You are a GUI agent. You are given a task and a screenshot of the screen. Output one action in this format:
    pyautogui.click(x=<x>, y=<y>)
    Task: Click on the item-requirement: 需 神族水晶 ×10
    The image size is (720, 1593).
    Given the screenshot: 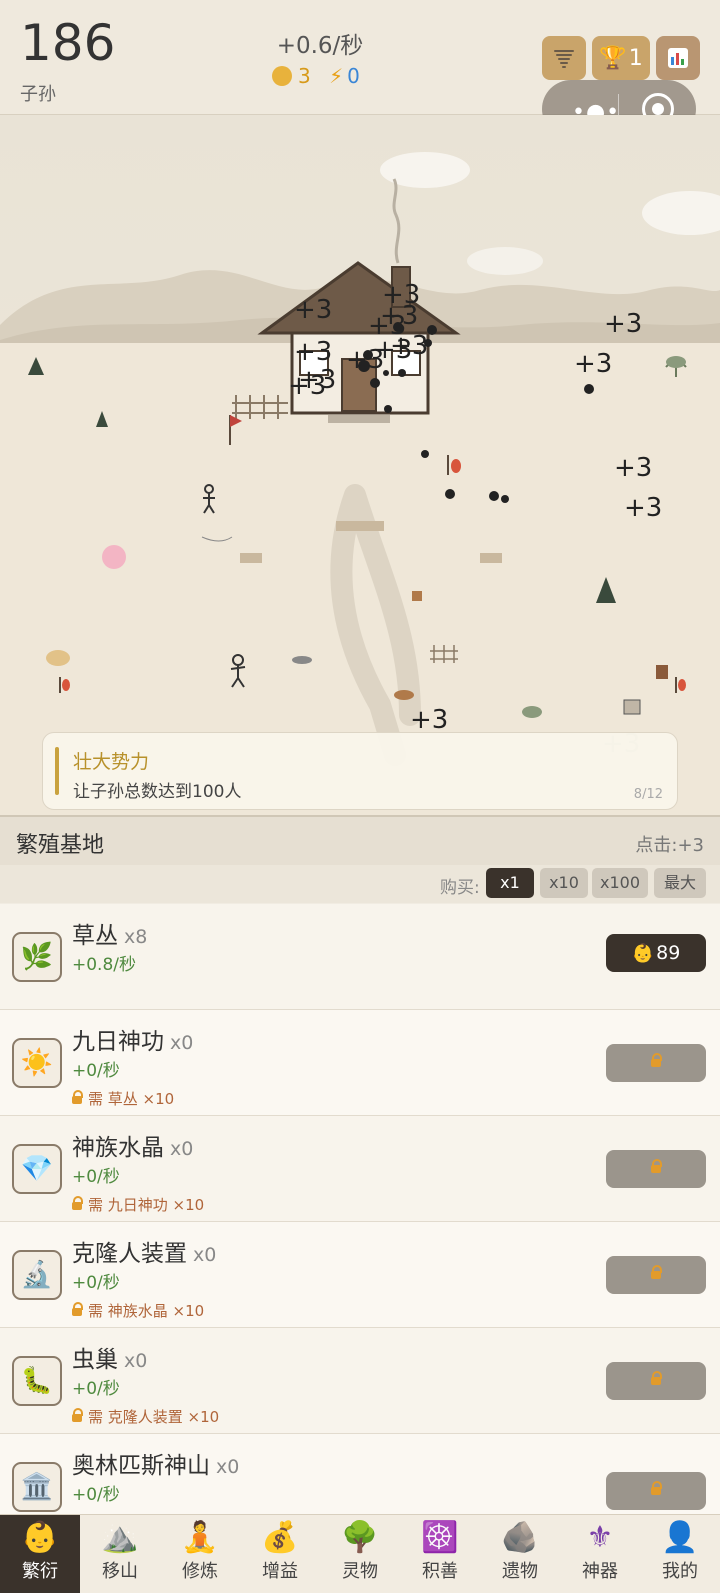 What is the action you would take?
    pyautogui.click(x=138, y=1310)
    